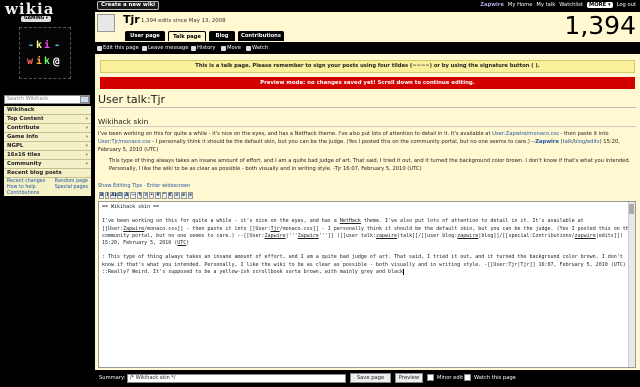  I want to click on search-go-button, so click(84, 99).